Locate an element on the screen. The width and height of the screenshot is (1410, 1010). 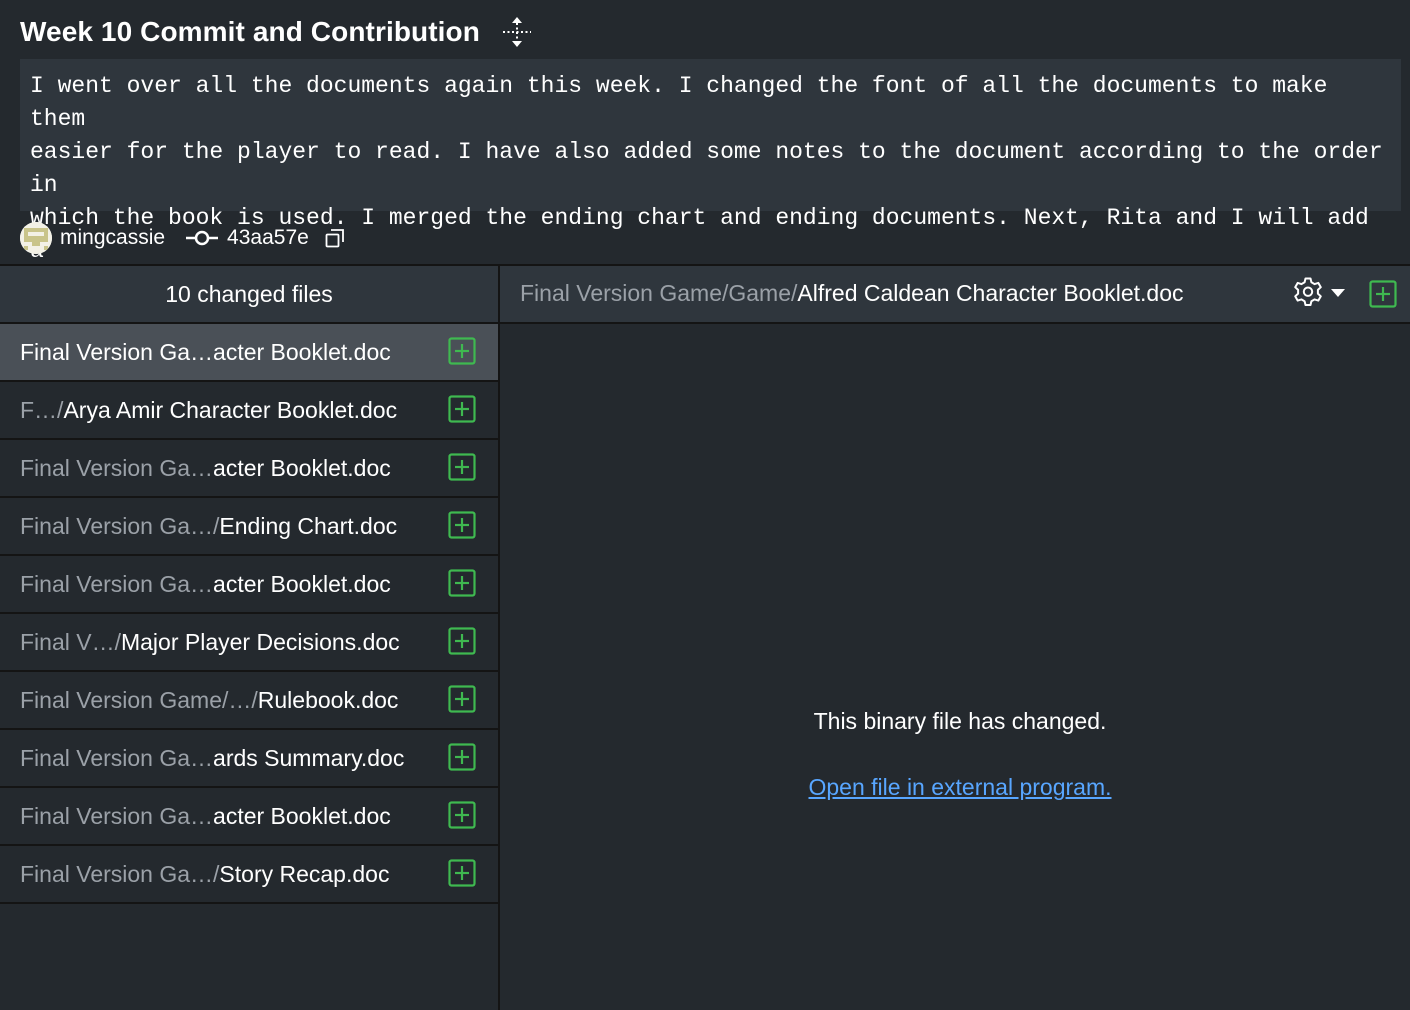
changed-file-path: Final Version Ga…/Story Recap.doc is located at coordinates (204, 874).